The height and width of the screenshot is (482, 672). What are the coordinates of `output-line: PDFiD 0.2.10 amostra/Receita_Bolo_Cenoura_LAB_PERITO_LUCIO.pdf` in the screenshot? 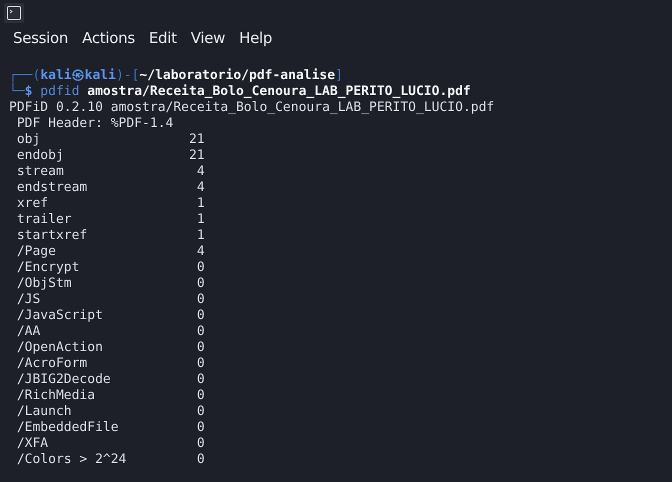 It's located at (252, 108).